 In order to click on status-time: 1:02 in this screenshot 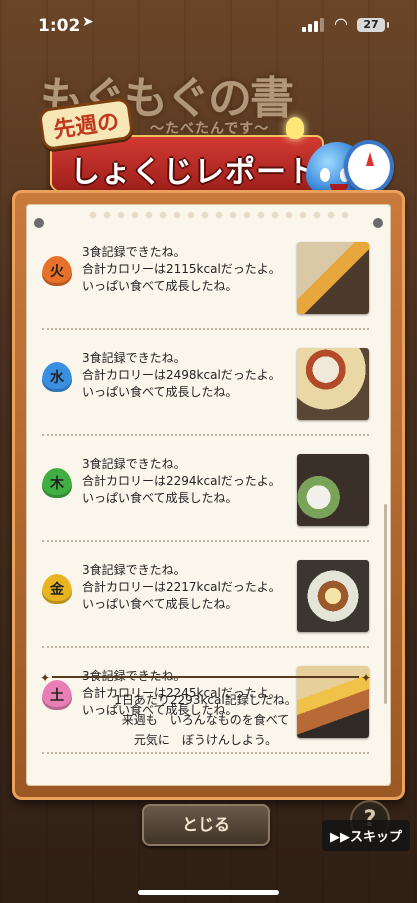, I will do `click(59, 26)`.